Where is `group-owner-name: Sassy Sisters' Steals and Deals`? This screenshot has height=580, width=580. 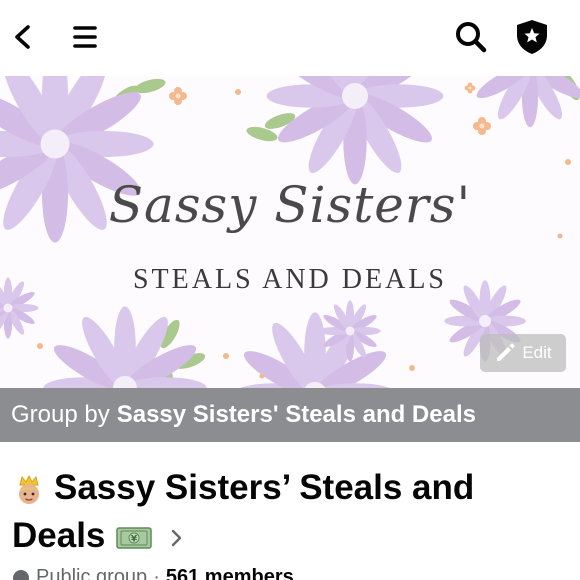
group-owner-name: Sassy Sisters' Steals and Deals is located at coordinates (296, 415).